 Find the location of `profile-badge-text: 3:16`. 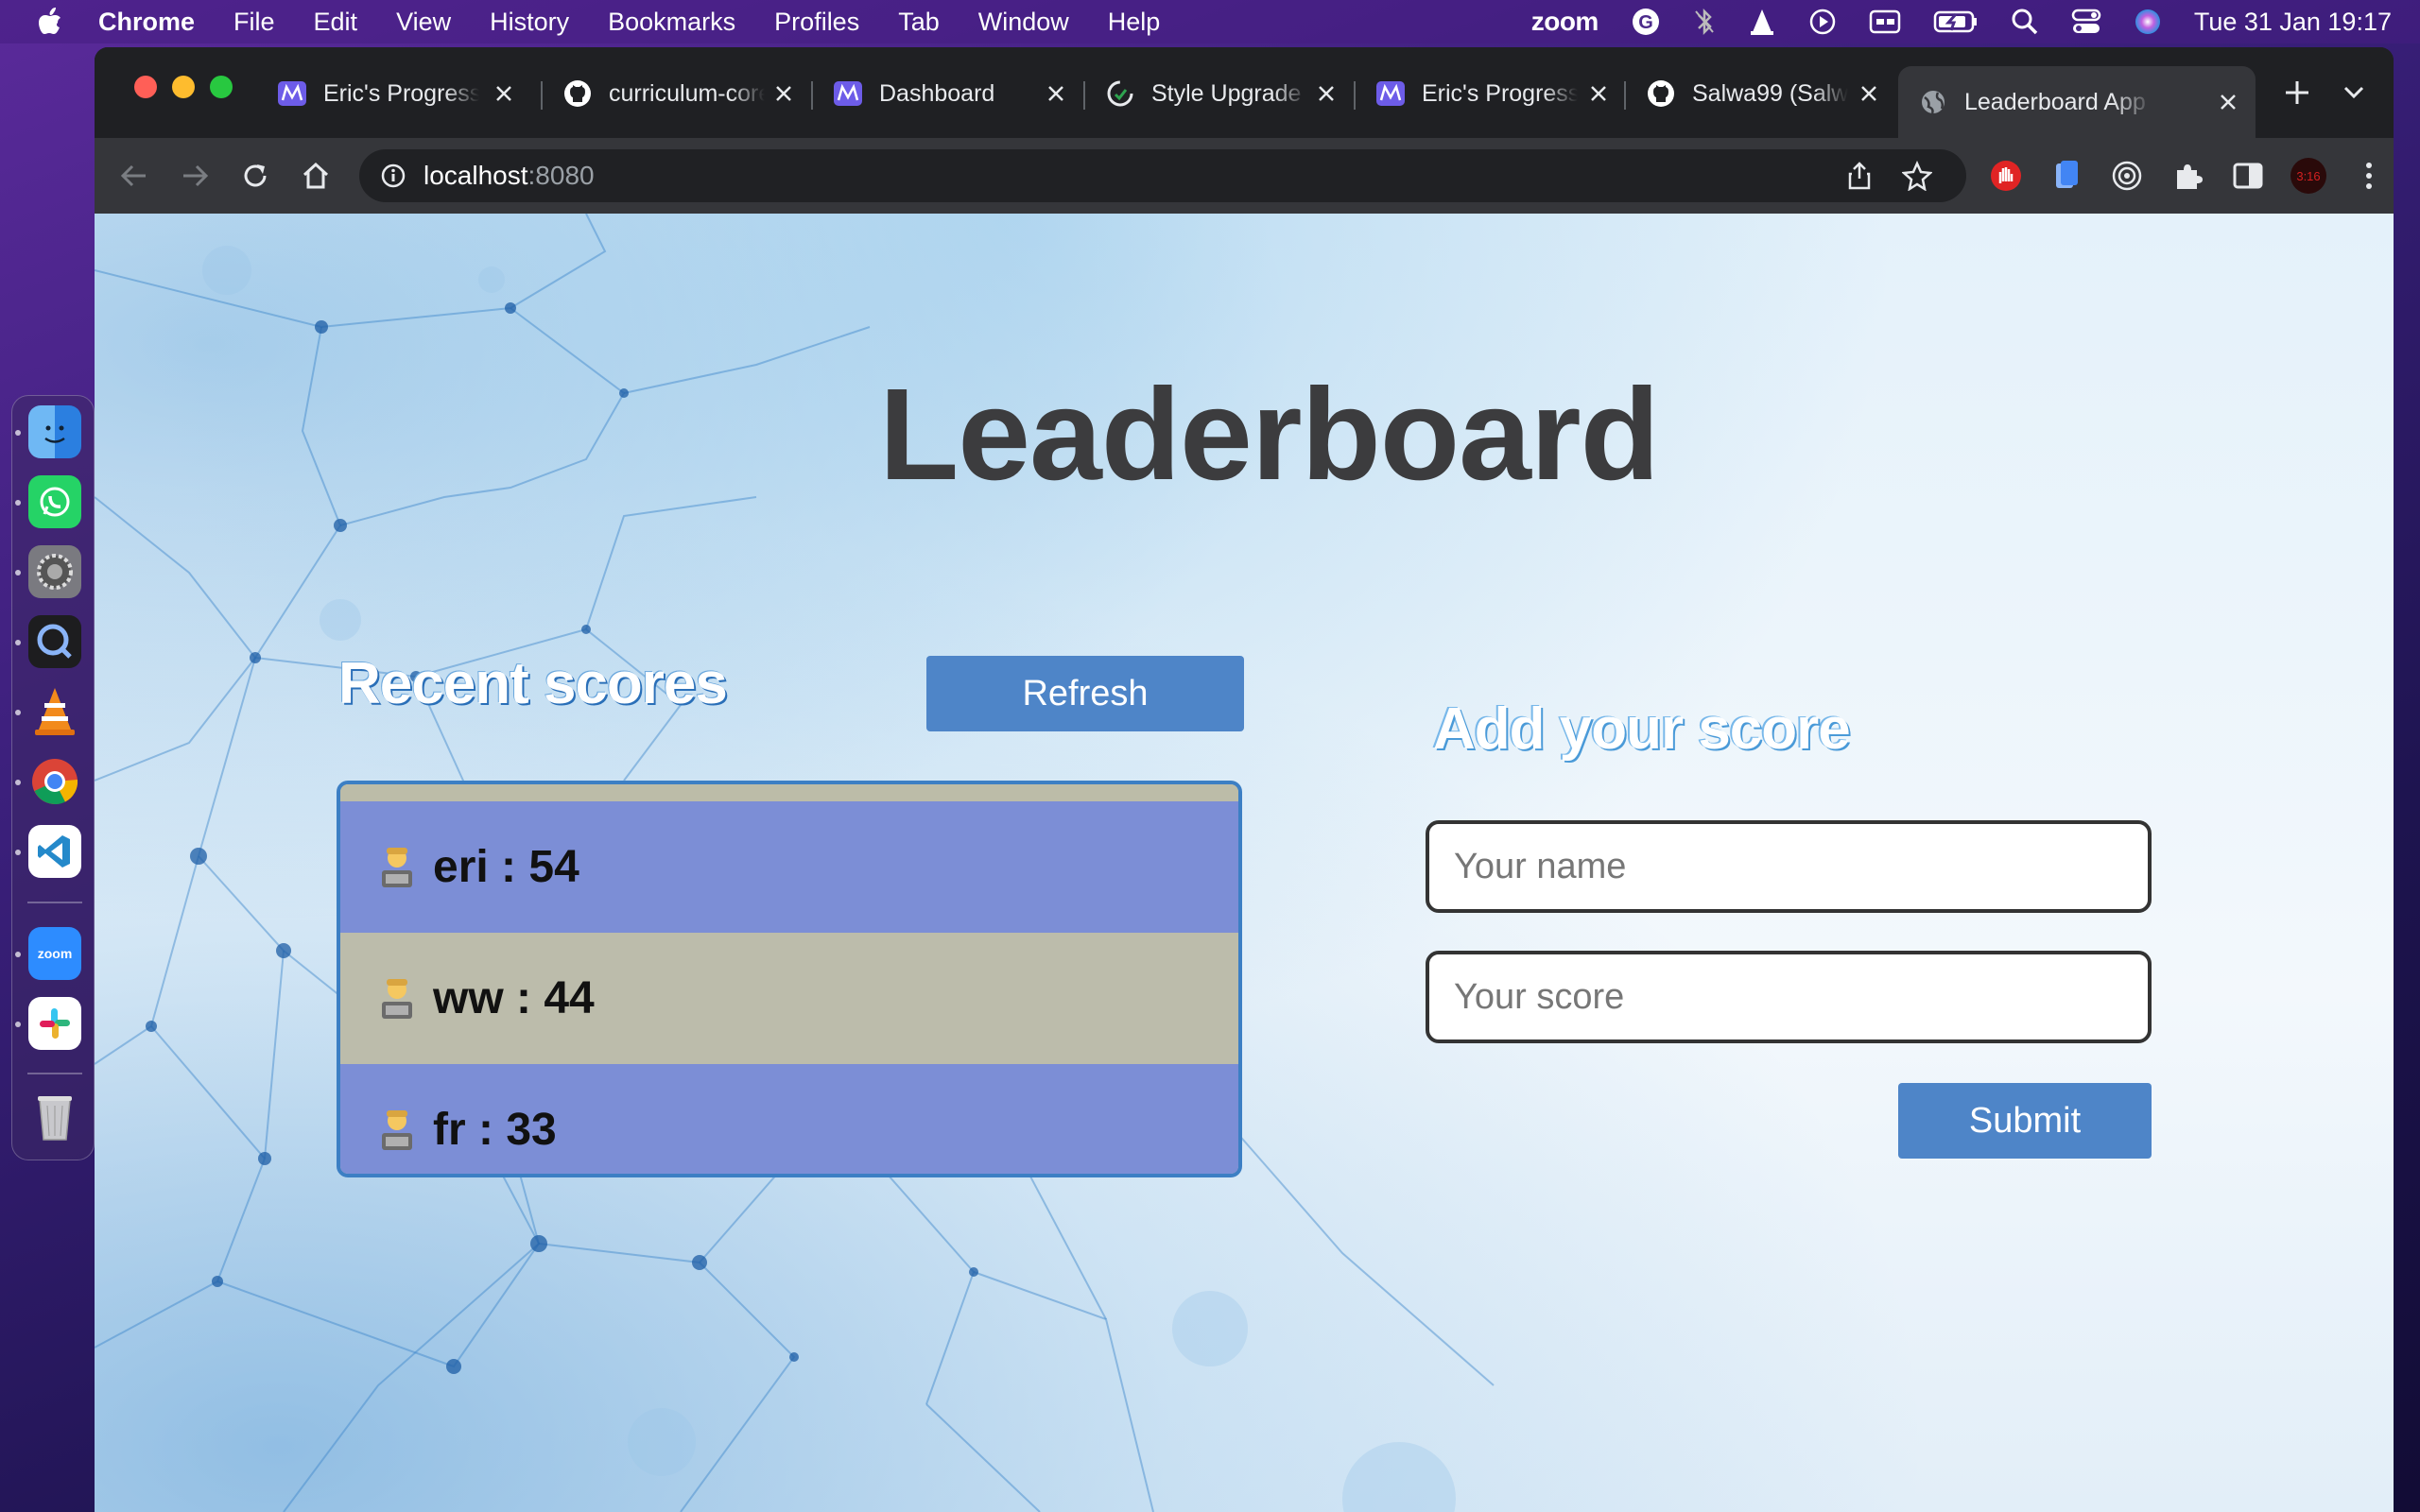

profile-badge-text: 3:16 is located at coordinates (2308, 176).